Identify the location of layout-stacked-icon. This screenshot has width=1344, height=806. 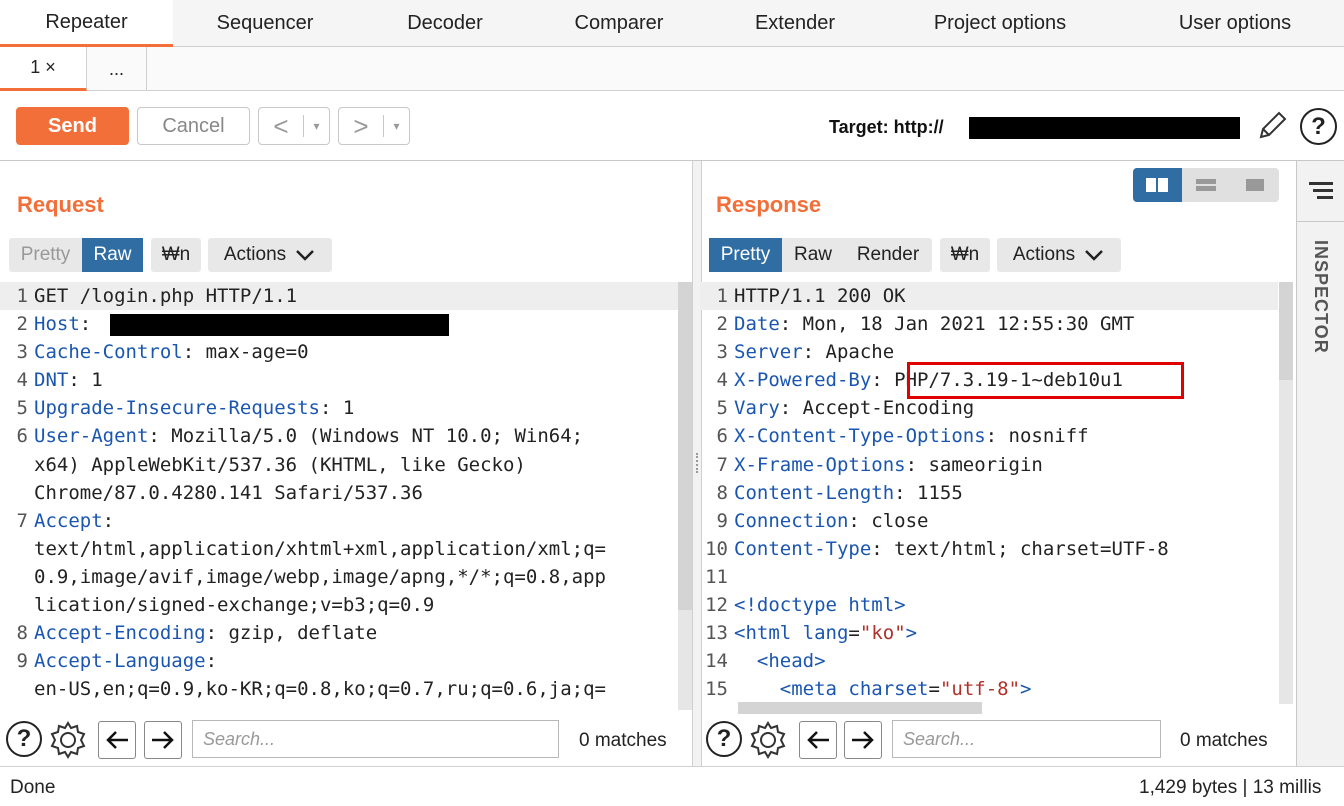
(1206, 185).